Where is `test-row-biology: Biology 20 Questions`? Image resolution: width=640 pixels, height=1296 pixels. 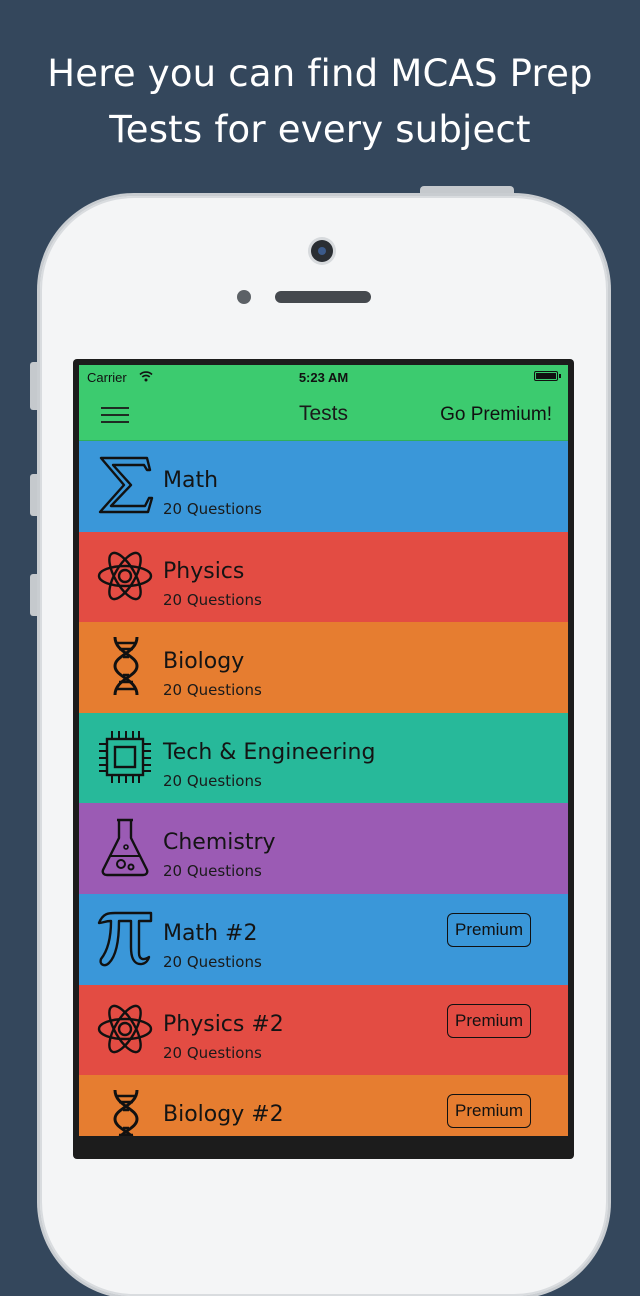
test-row-biology: Biology 20 Questions is located at coordinates (323, 667).